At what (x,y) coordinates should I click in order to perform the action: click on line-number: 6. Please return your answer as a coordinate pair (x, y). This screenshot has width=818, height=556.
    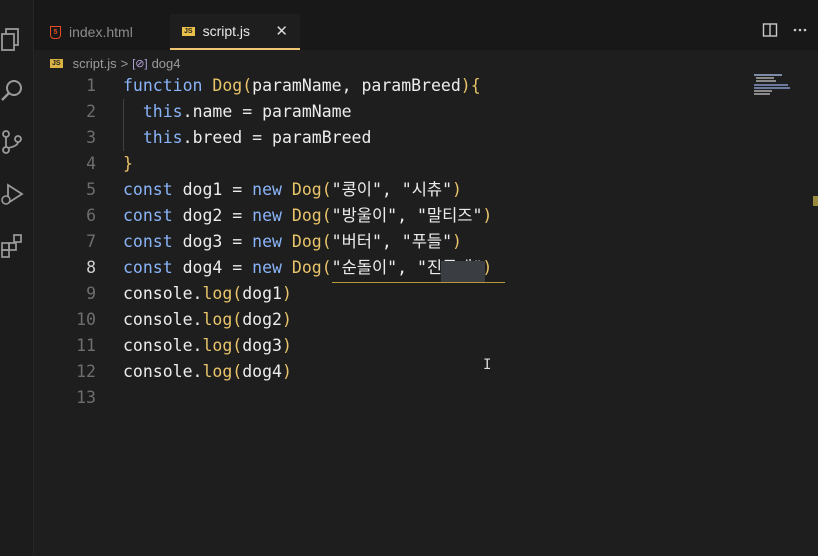
    Looking at the image, I should click on (91, 215).